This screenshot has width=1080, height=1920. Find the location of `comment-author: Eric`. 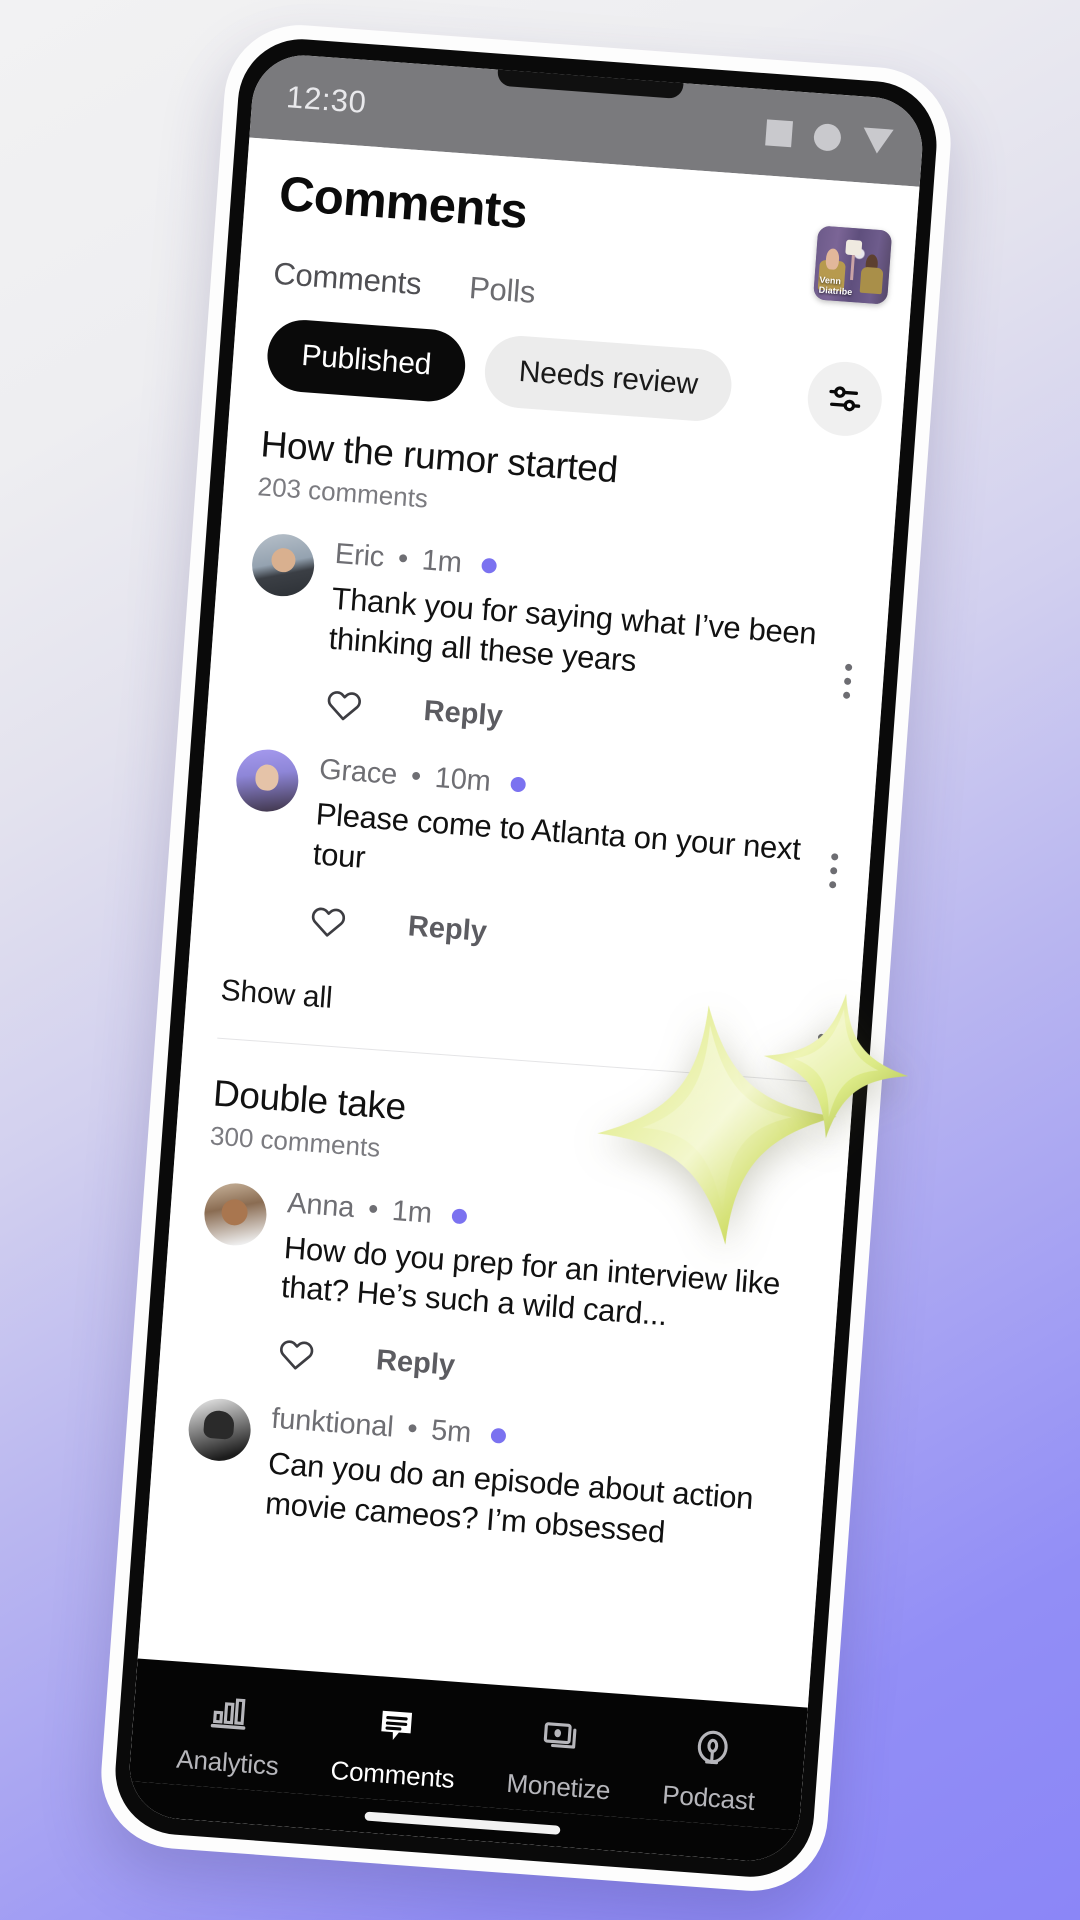

comment-author: Eric is located at coordinates (359, 555).